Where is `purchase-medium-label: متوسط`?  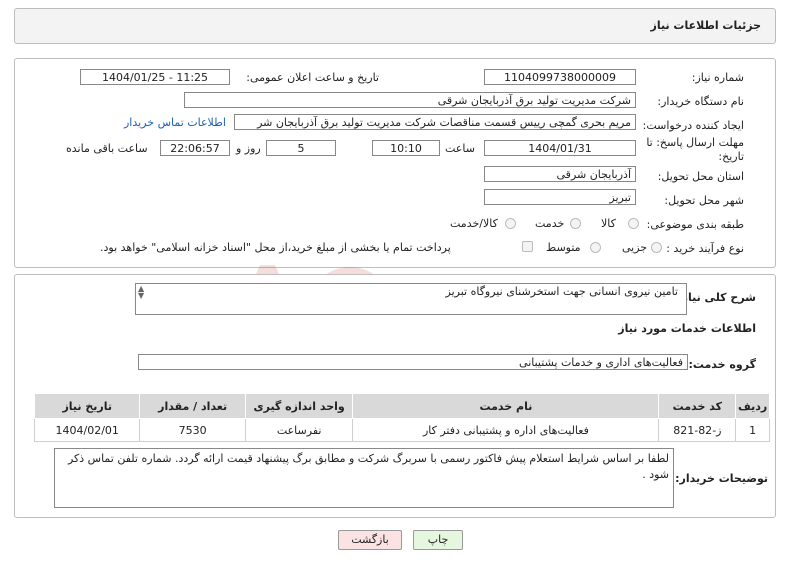
purchase-medium-label: متوسط is located at coordinates (563, 247).